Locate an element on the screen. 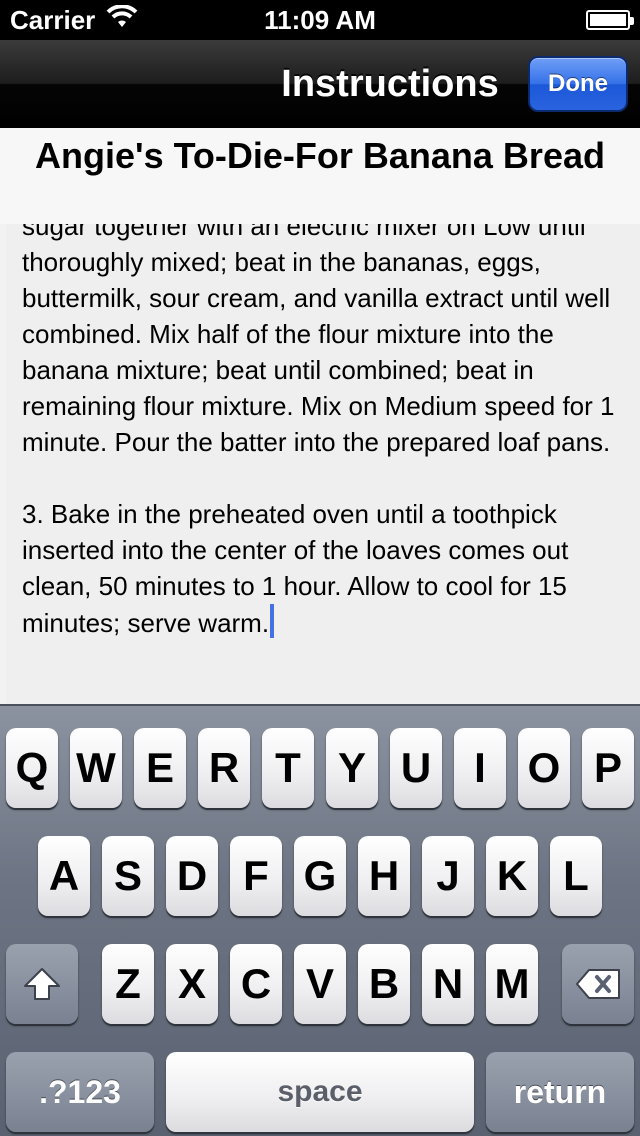 This screenshot has width=640, height=1136. delete-key is located at coordinates (598, 984).